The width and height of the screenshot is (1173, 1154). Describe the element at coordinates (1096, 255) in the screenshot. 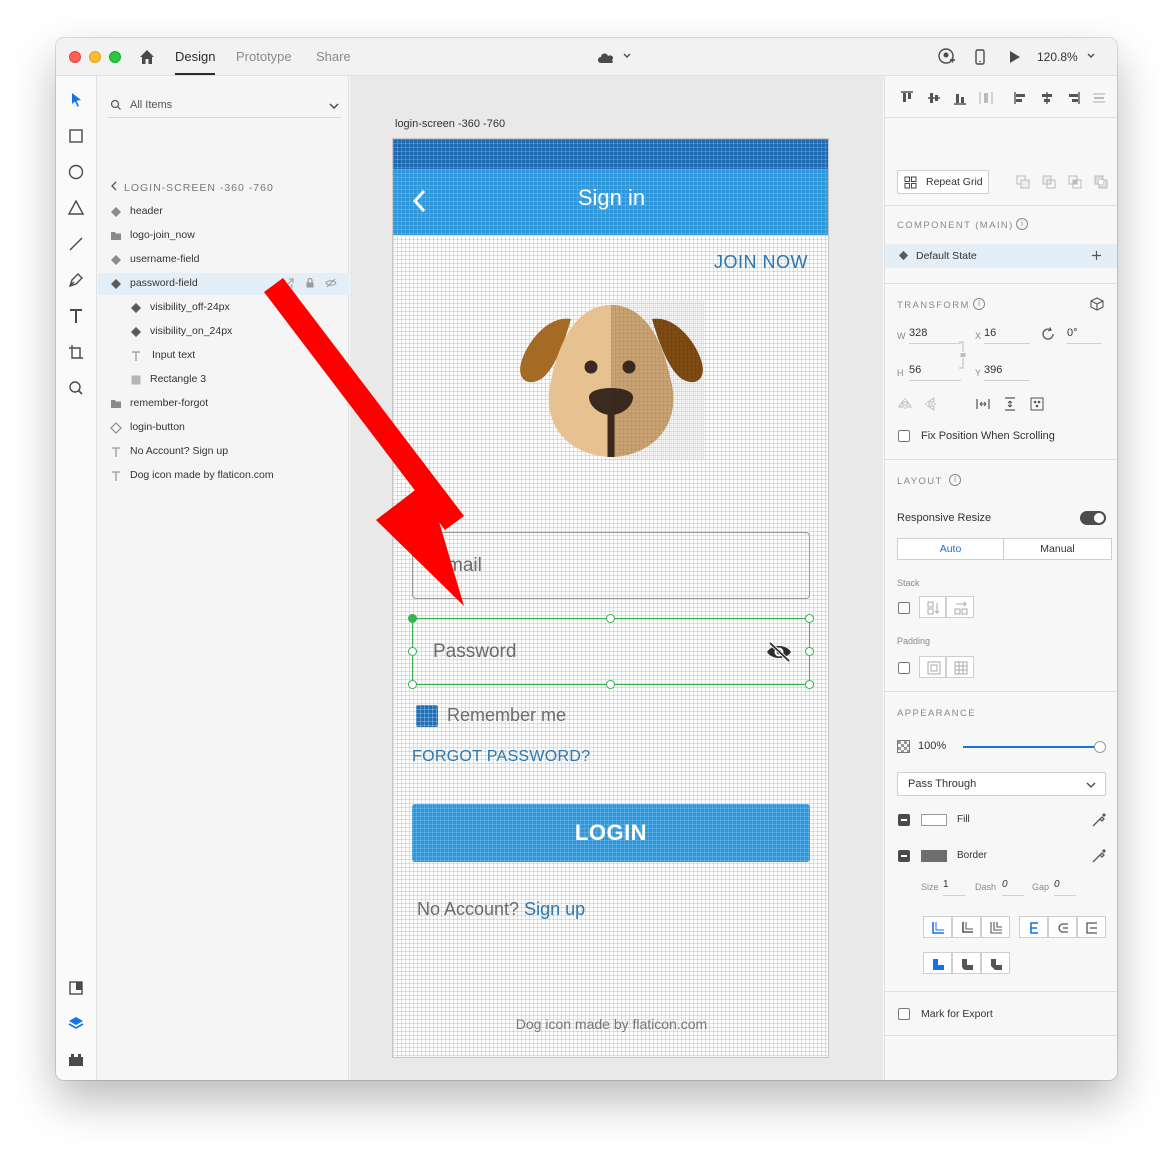

I see `add-state-icon` at that location.